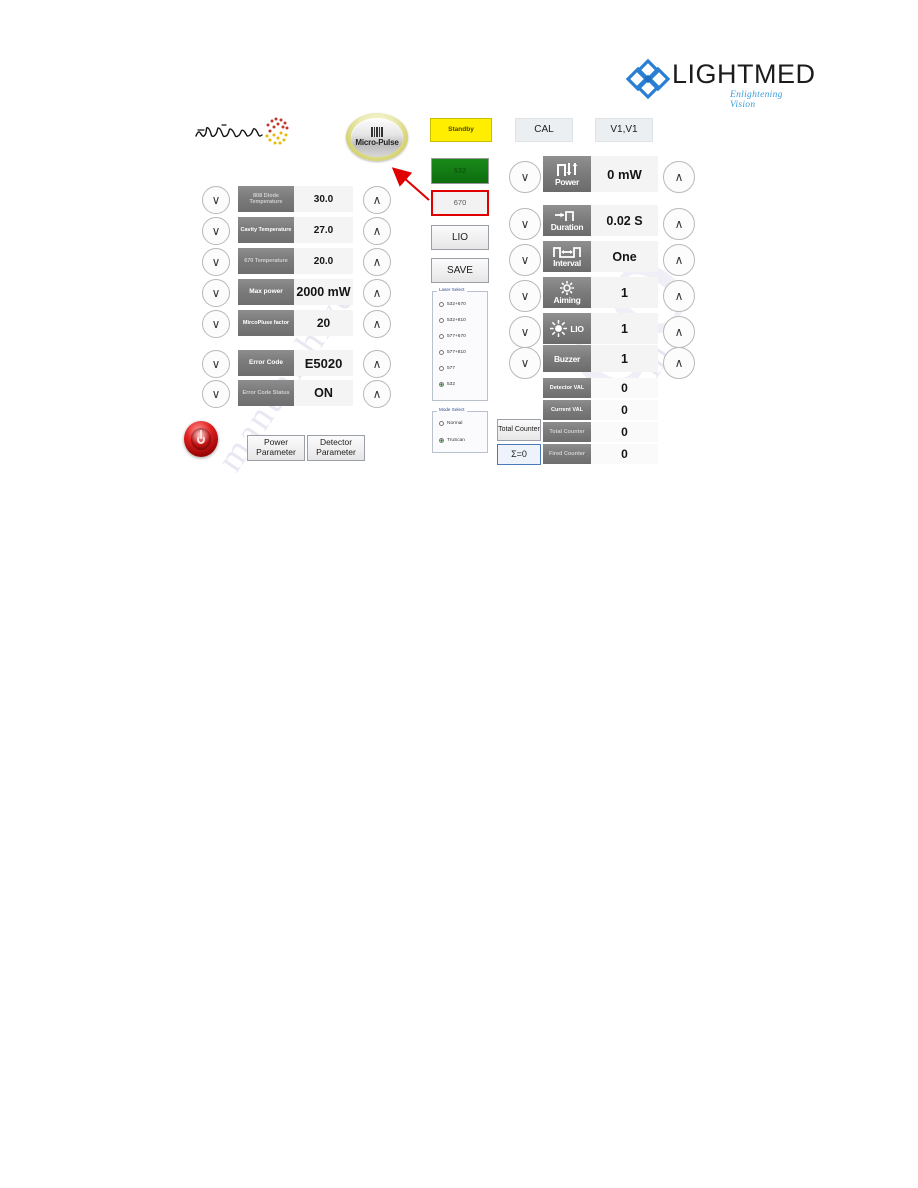 The height and width of the screenshot is (1188, 918). What do you see at coordinates (323, 199) in the screenshot?
I see `param-value-808-diode-temperature: 30.0` at bounding box center [323, 199].